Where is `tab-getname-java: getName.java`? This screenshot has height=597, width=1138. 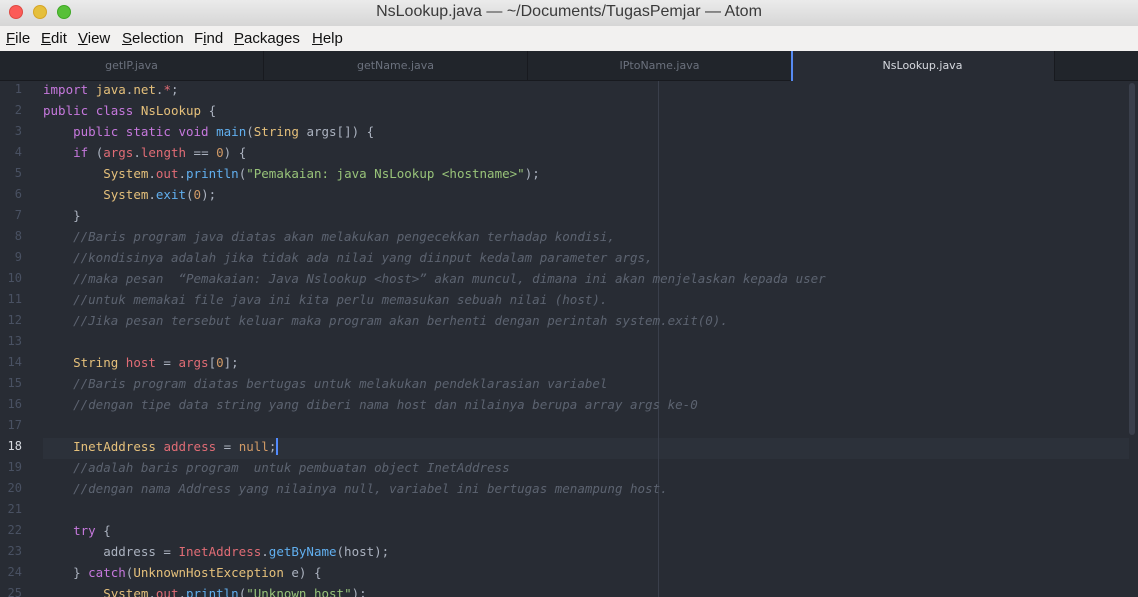 tab-getname-java: getName.java is located at coordinates (396, 65).